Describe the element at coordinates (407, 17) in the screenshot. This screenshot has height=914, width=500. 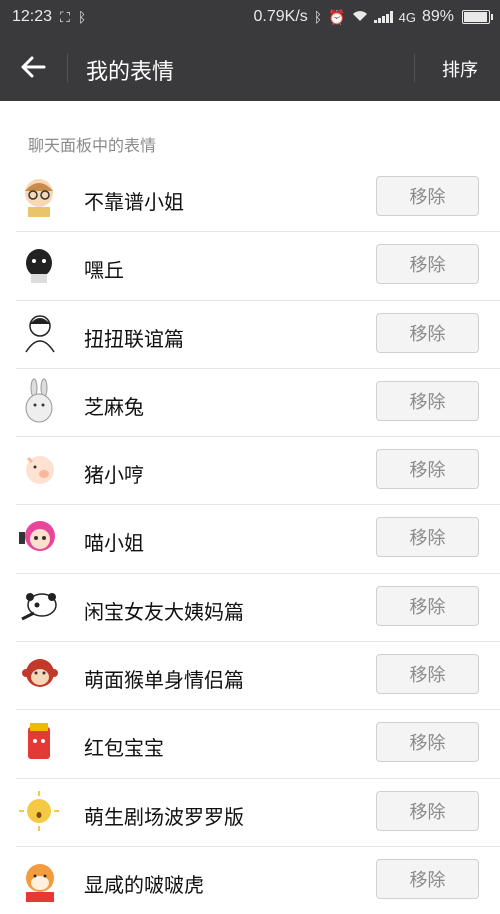
I see `network-type: 4G` at that location.